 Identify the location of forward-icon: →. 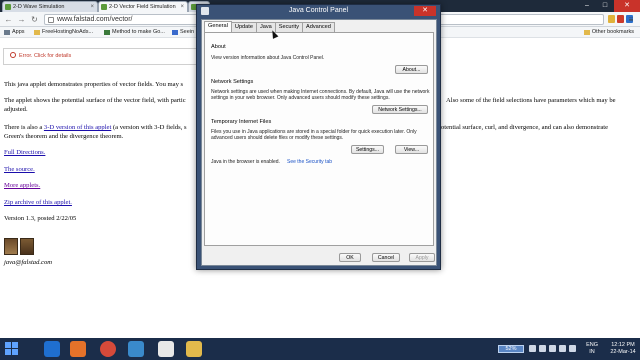
(21, 19).